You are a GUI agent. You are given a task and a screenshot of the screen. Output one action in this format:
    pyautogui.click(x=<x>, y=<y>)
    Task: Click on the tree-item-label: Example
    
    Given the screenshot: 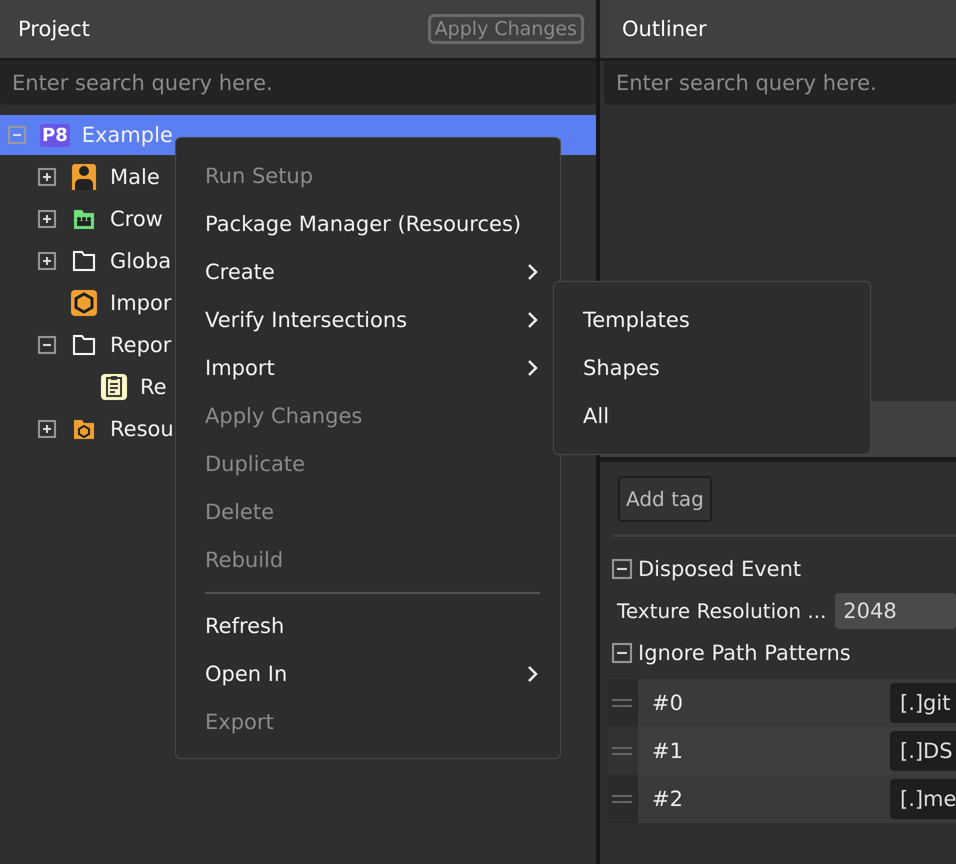 What is the action you would take?
    pyautogui.click(x=127, y=135)
    